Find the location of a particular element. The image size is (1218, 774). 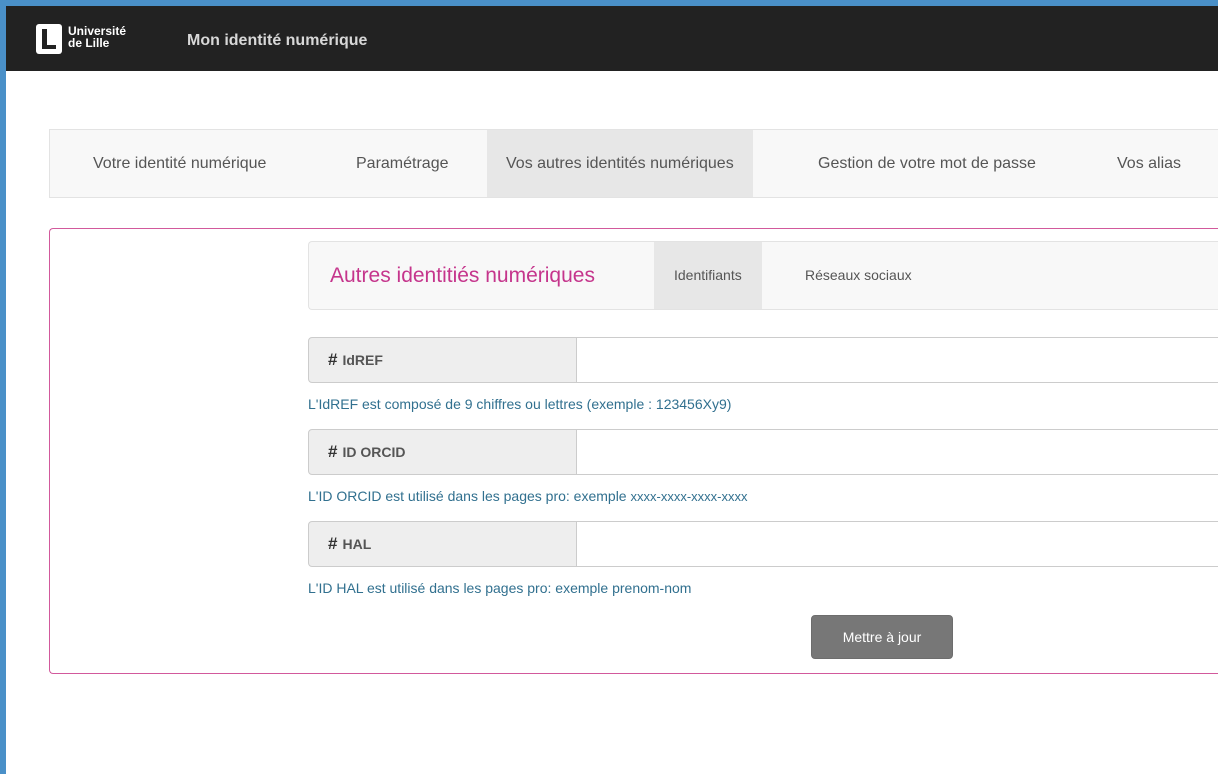

idref-label: IdREF is located at coordinates (362, 360).